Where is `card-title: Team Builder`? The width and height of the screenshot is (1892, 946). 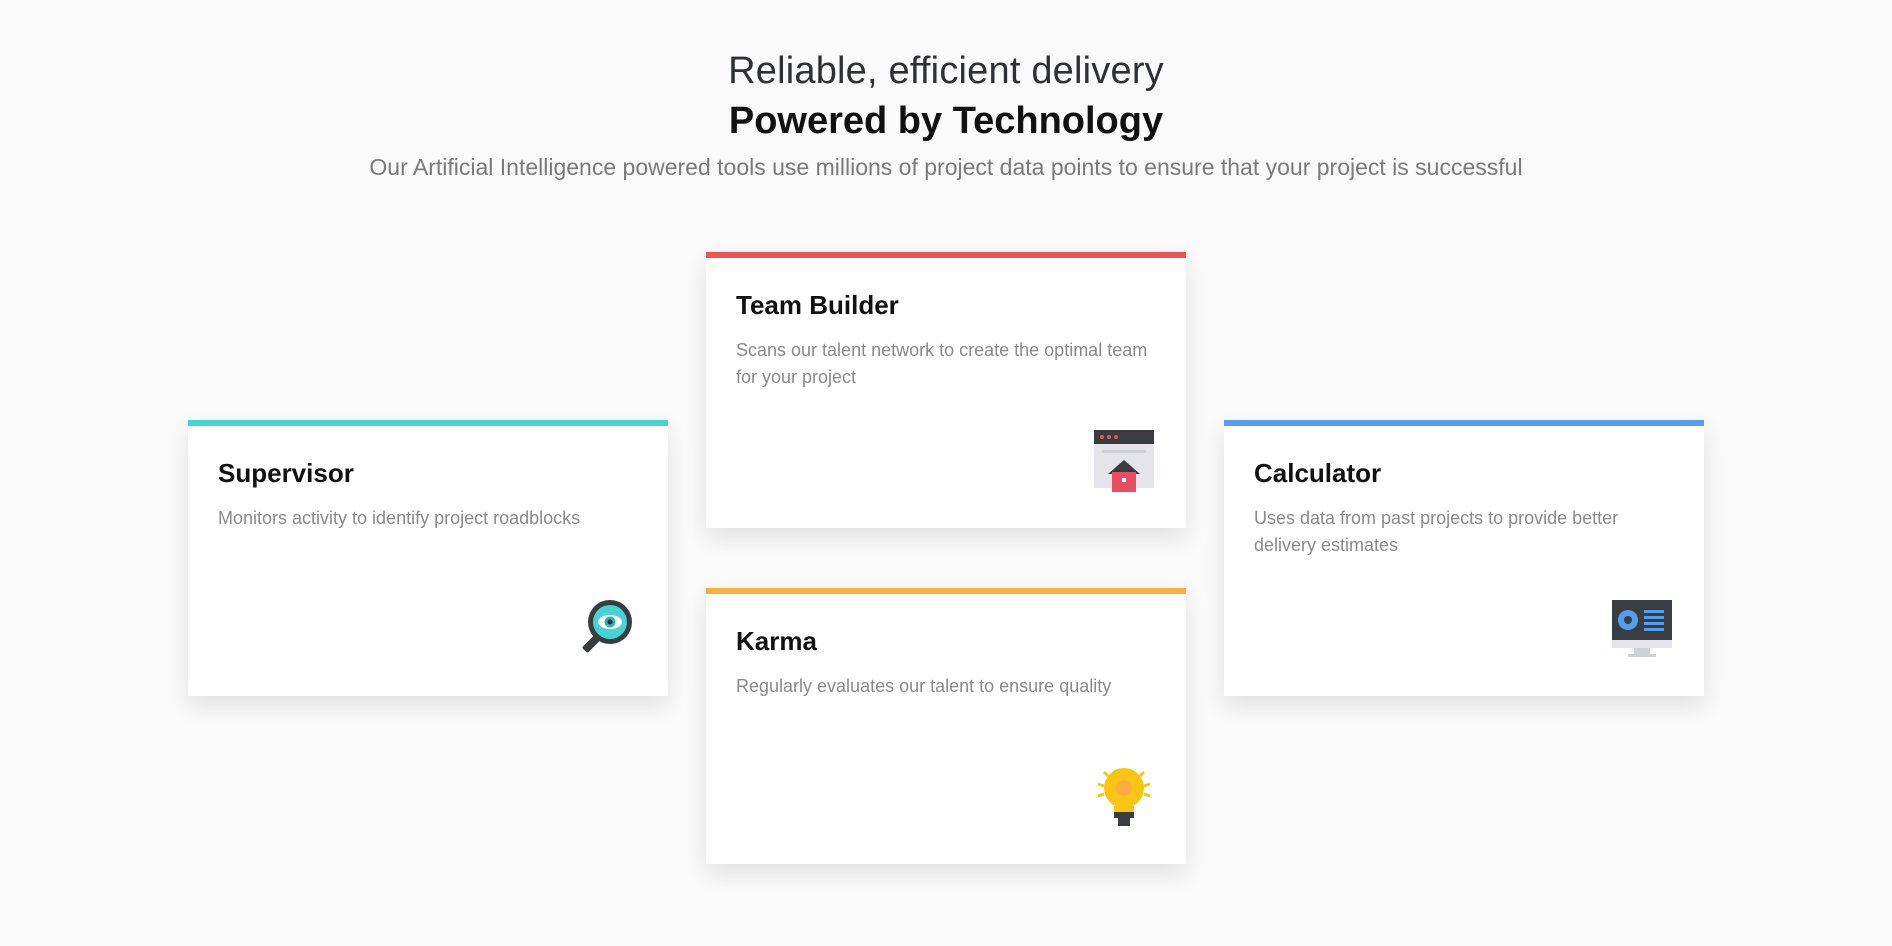
card-title: Team Builder is located at coordinates (817, 305).